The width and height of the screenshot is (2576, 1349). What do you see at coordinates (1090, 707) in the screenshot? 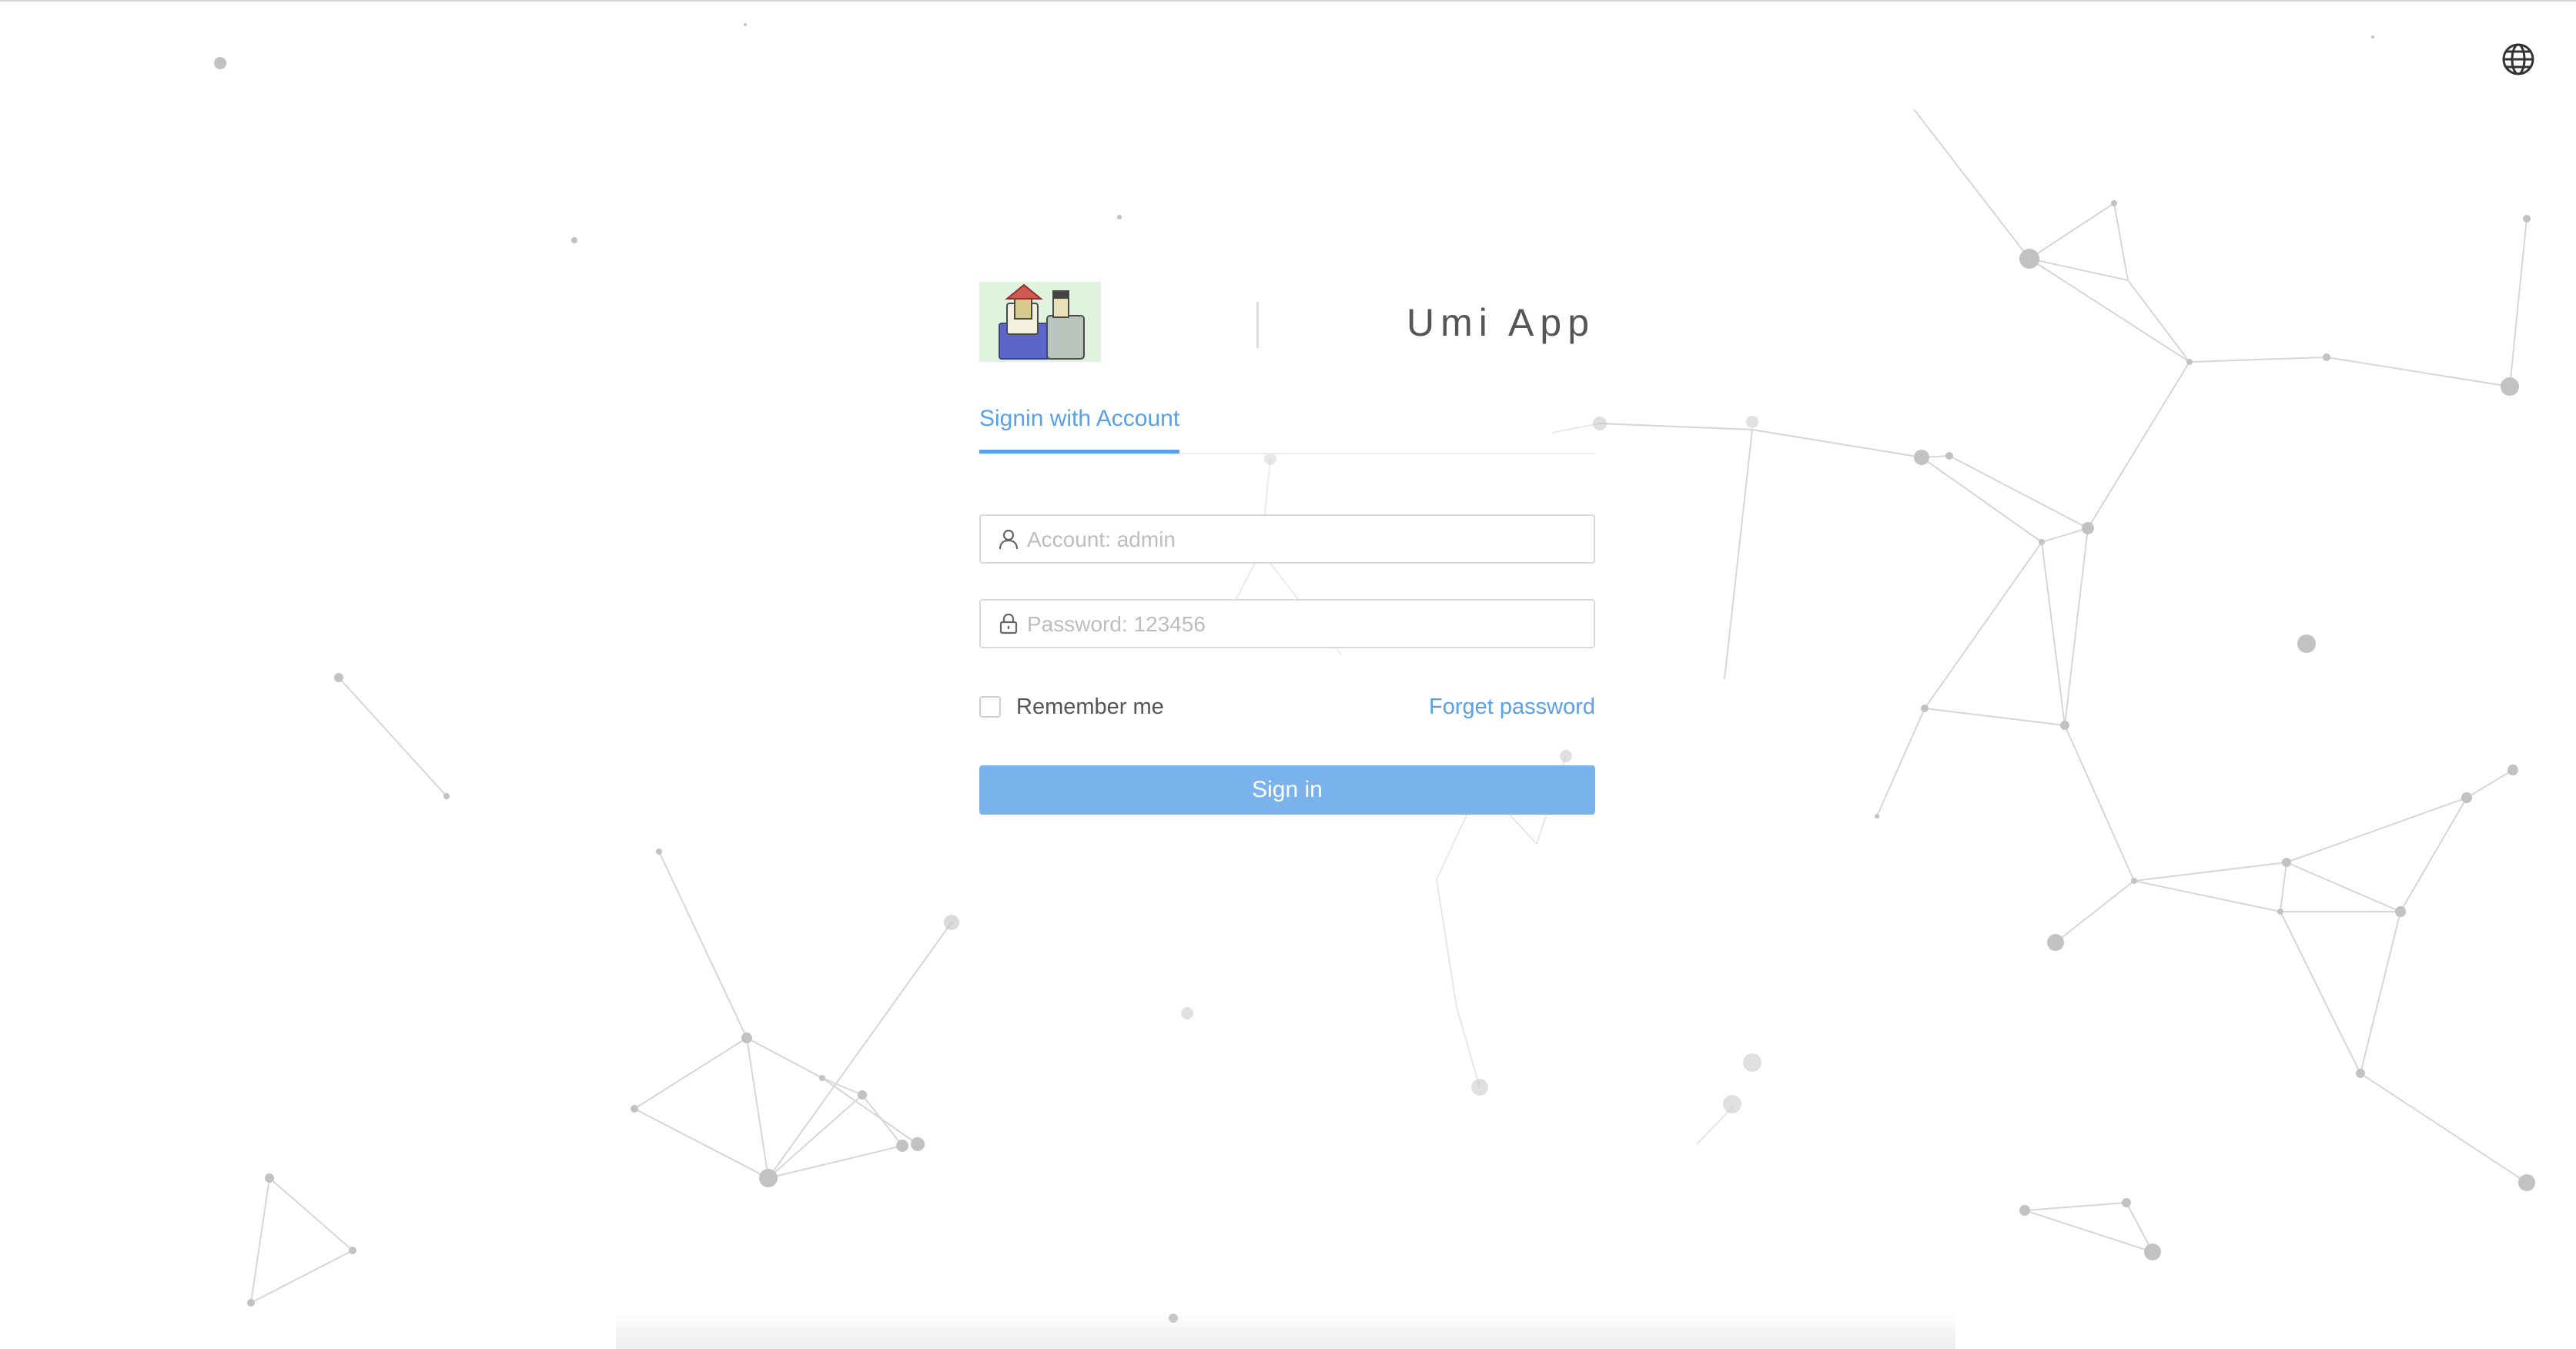
I see `remember-me-label: Remember me` at bounding box center [1090, 707].